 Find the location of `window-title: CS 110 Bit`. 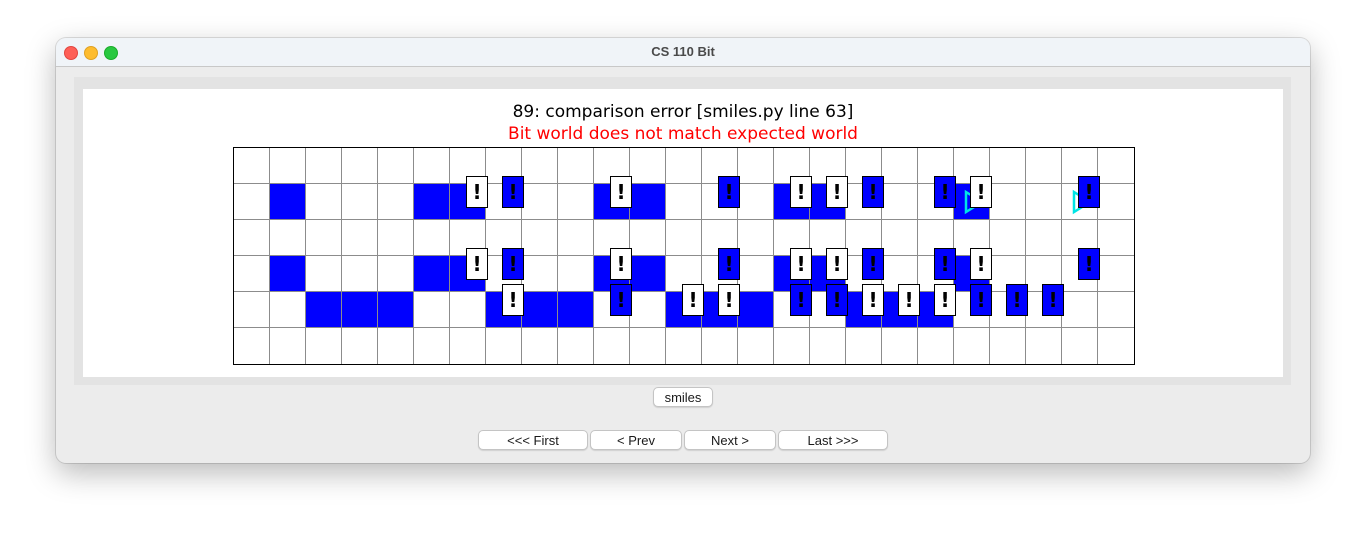

window-title: CS 110 Bit is located at coordinates (683, 51).